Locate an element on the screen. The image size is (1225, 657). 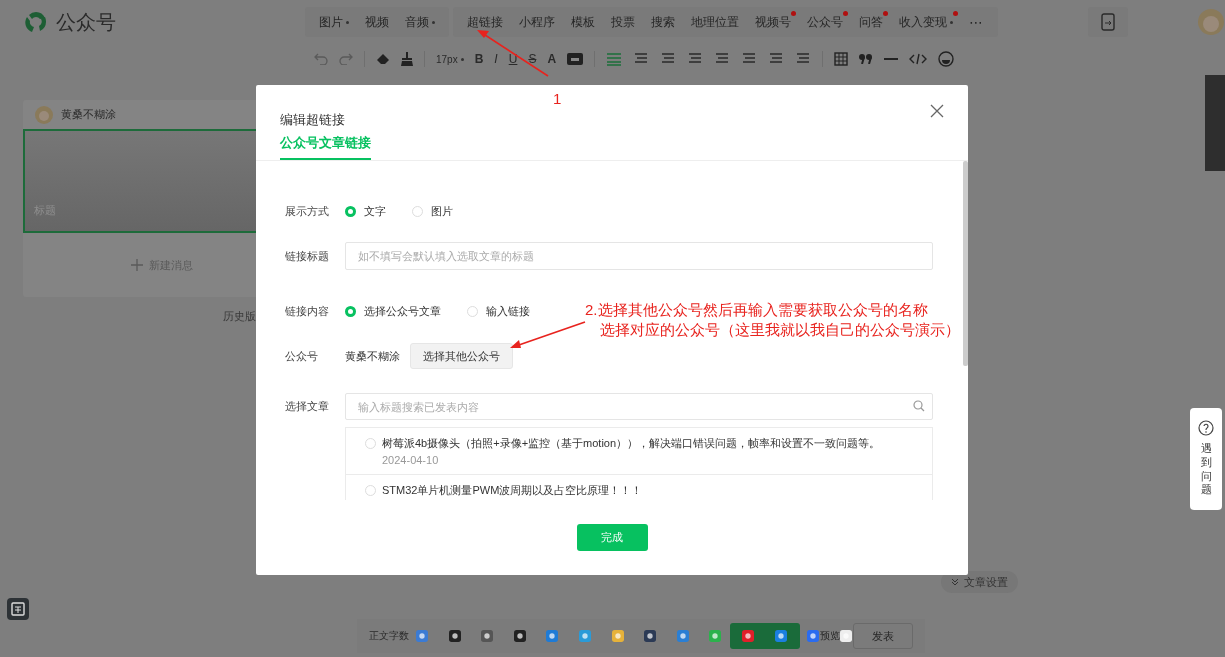
format-button: A is located at coordinates (552, 59).